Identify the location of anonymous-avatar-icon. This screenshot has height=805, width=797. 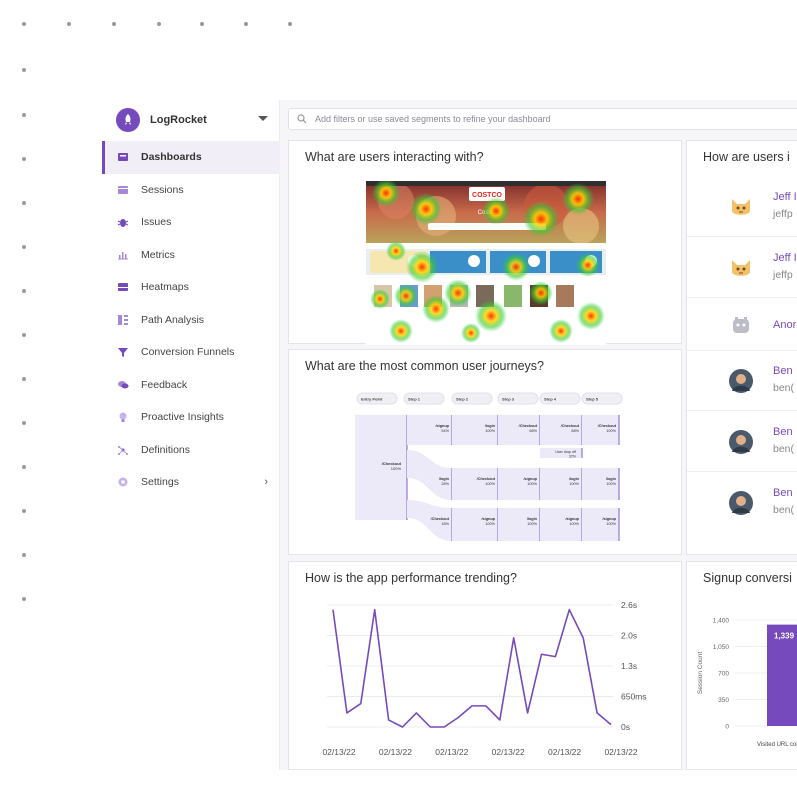
(741, 325).